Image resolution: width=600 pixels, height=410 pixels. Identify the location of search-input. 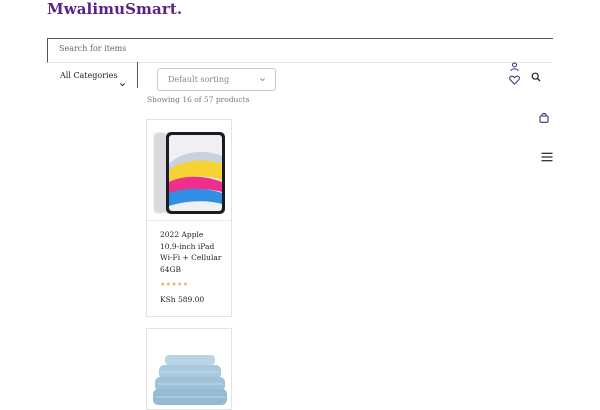
(259, 48).